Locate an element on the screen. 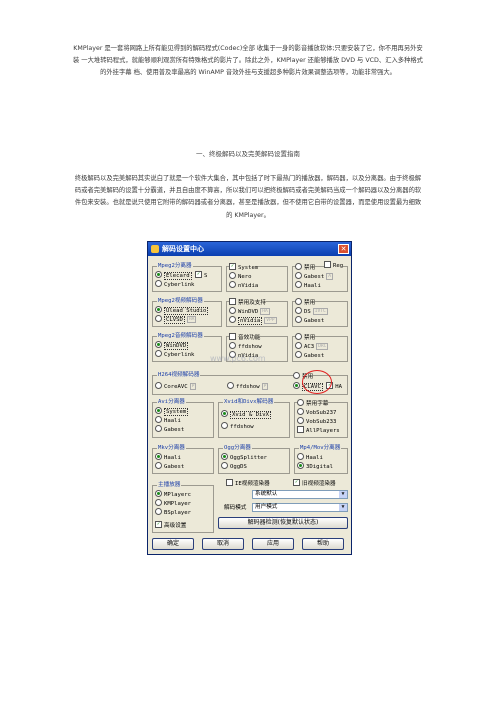 This screenshot has height=702, width=496. group-disable-2: 禁用 DS IVTC Gabest is located at coordinates (320, 312).